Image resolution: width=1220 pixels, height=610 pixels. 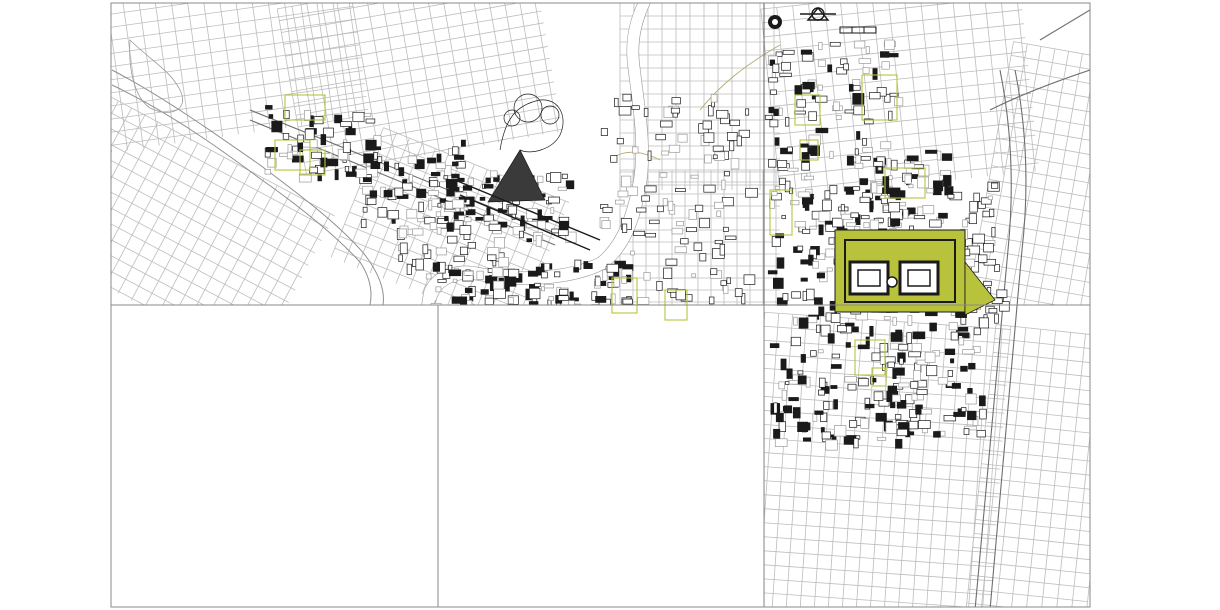 What do you see at coordinates (601, 456) in the screenshot?
I see `bottom-middle-frame` at bounding box center [601, 456].